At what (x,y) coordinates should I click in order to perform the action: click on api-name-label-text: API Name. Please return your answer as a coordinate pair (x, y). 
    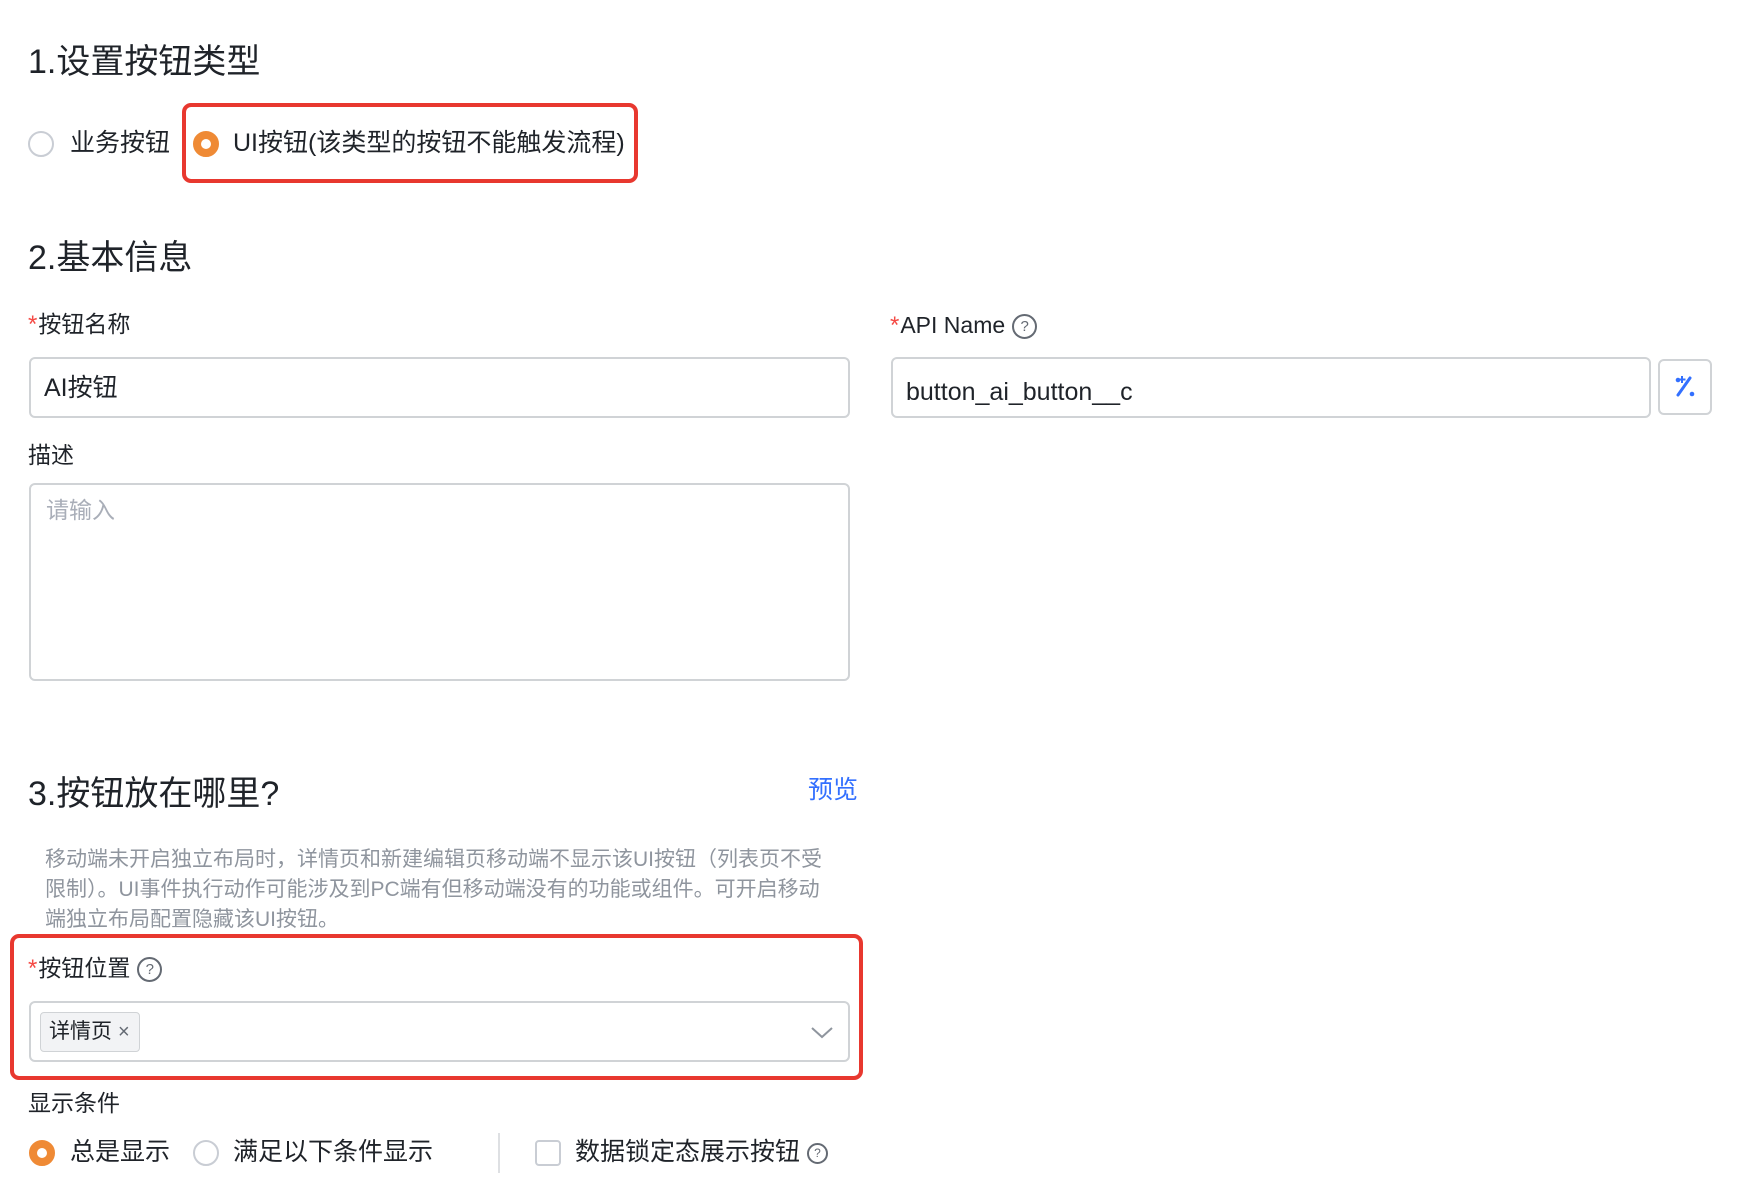
    Looking at the image, I should click on (953, 325).